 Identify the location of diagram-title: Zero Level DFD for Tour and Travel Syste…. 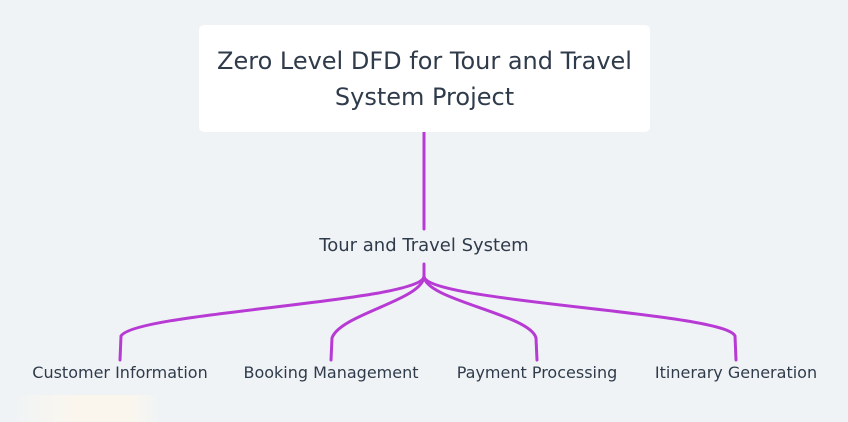
(424, 78).